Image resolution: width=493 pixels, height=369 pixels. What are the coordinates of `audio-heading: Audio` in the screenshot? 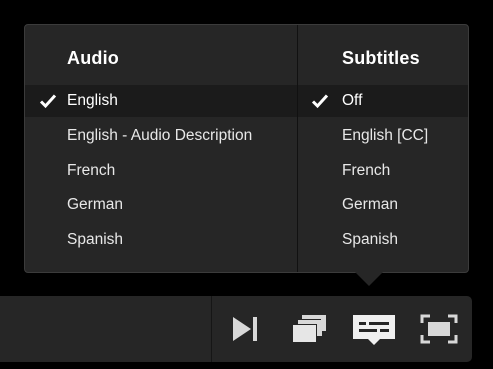 It's located at (93, 58).